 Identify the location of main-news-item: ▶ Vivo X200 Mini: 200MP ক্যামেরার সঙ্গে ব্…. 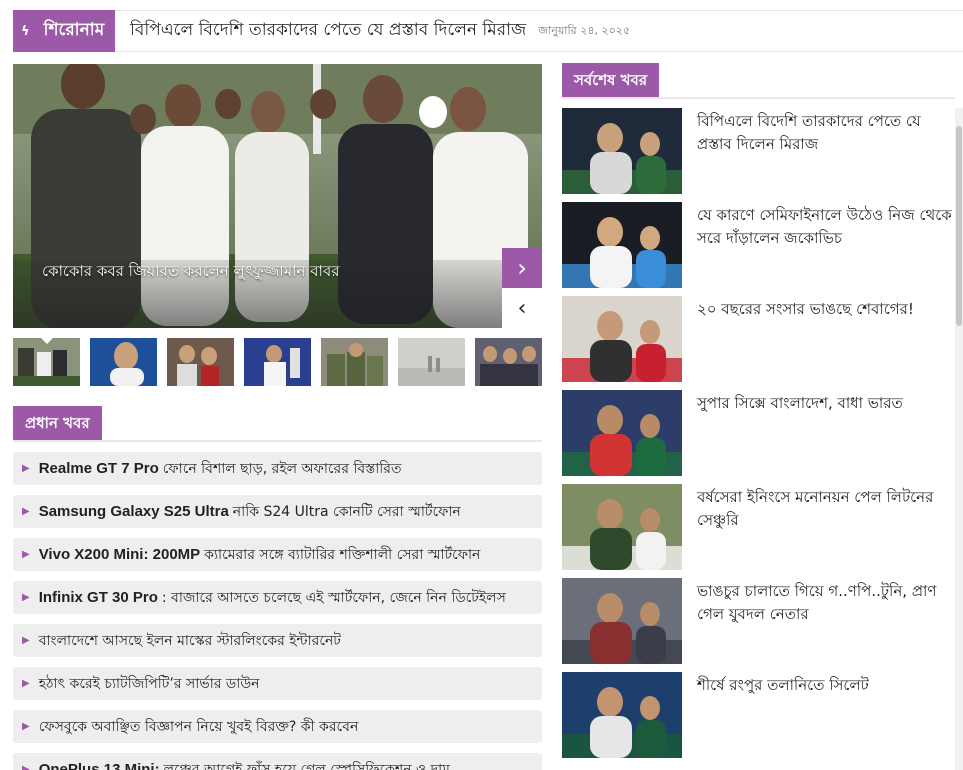
(277, 554).